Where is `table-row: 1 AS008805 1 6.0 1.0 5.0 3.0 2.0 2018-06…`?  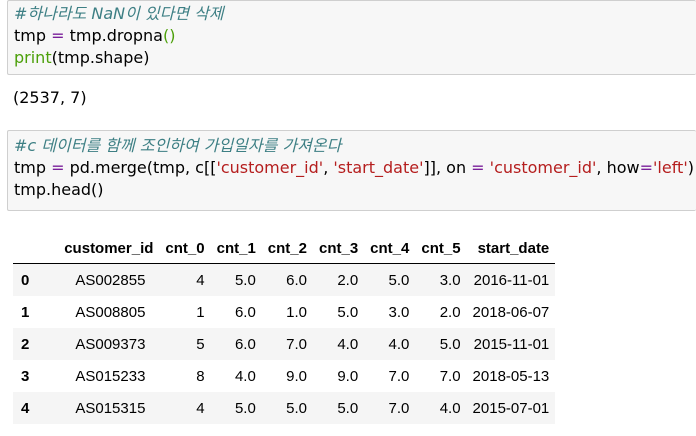
table-row: 1 AS008805 1 6.0 1.0 5.0 3.0 2.0 2018-06… is located at coordinates (284, 312).